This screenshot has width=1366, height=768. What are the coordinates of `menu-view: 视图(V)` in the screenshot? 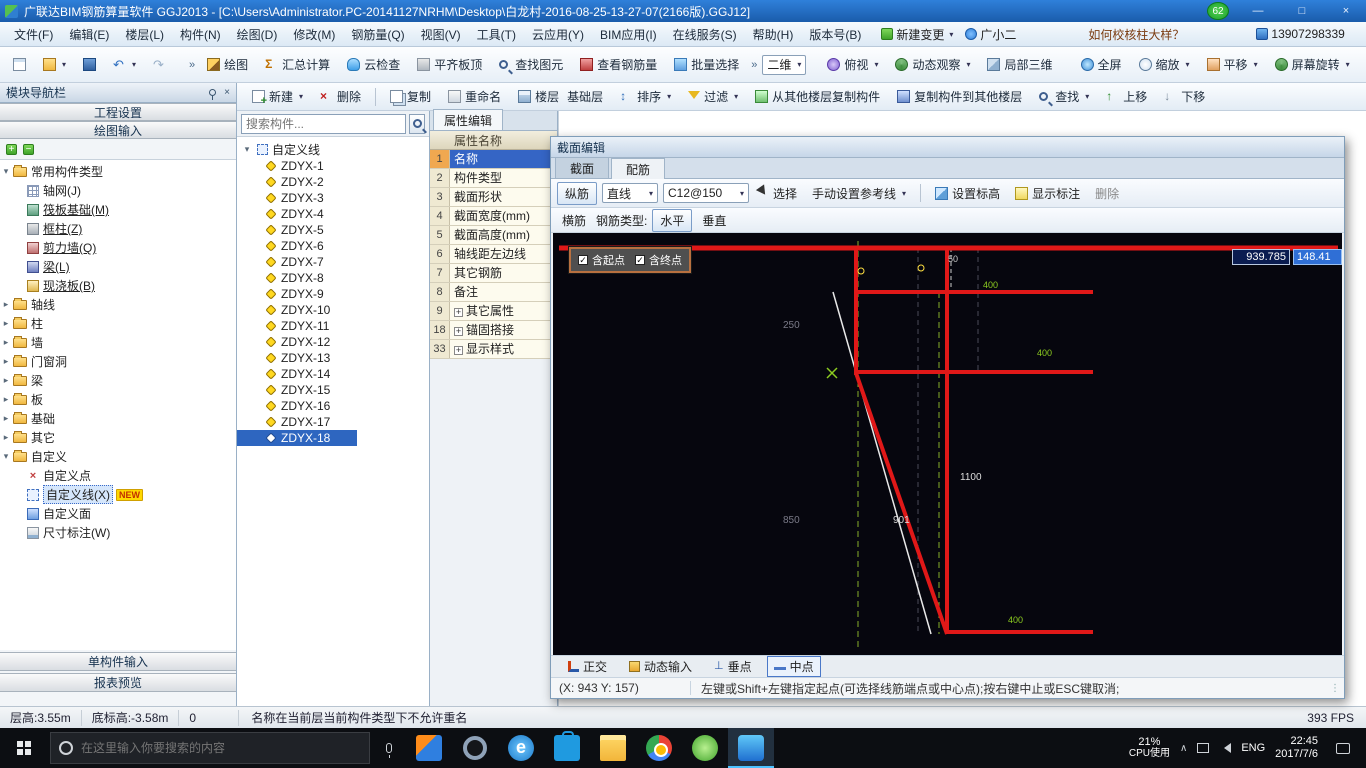 It's located at (441, 34).